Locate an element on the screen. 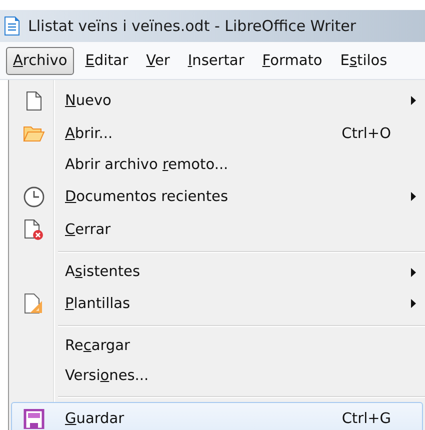 The image size is (425, 430). template-icon is located at coordinates (34, 303).